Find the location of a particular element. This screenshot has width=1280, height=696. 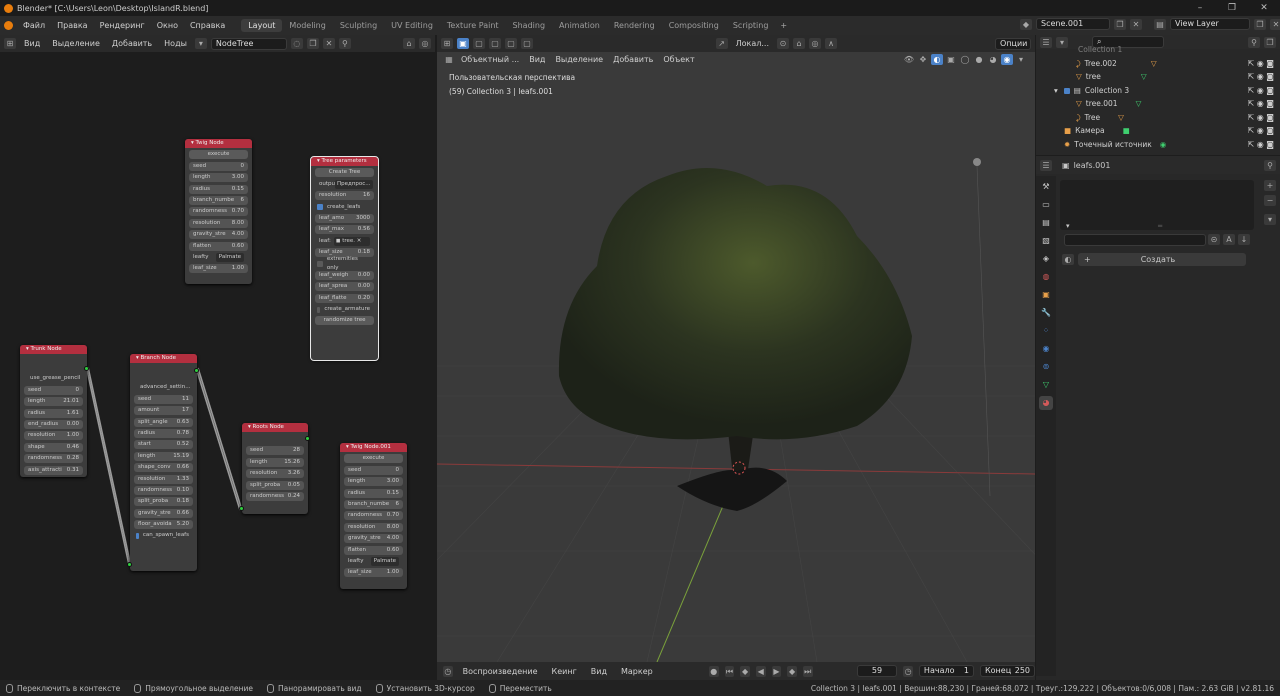

scene-icon: ◆ is located at coordinates (1026, 24).